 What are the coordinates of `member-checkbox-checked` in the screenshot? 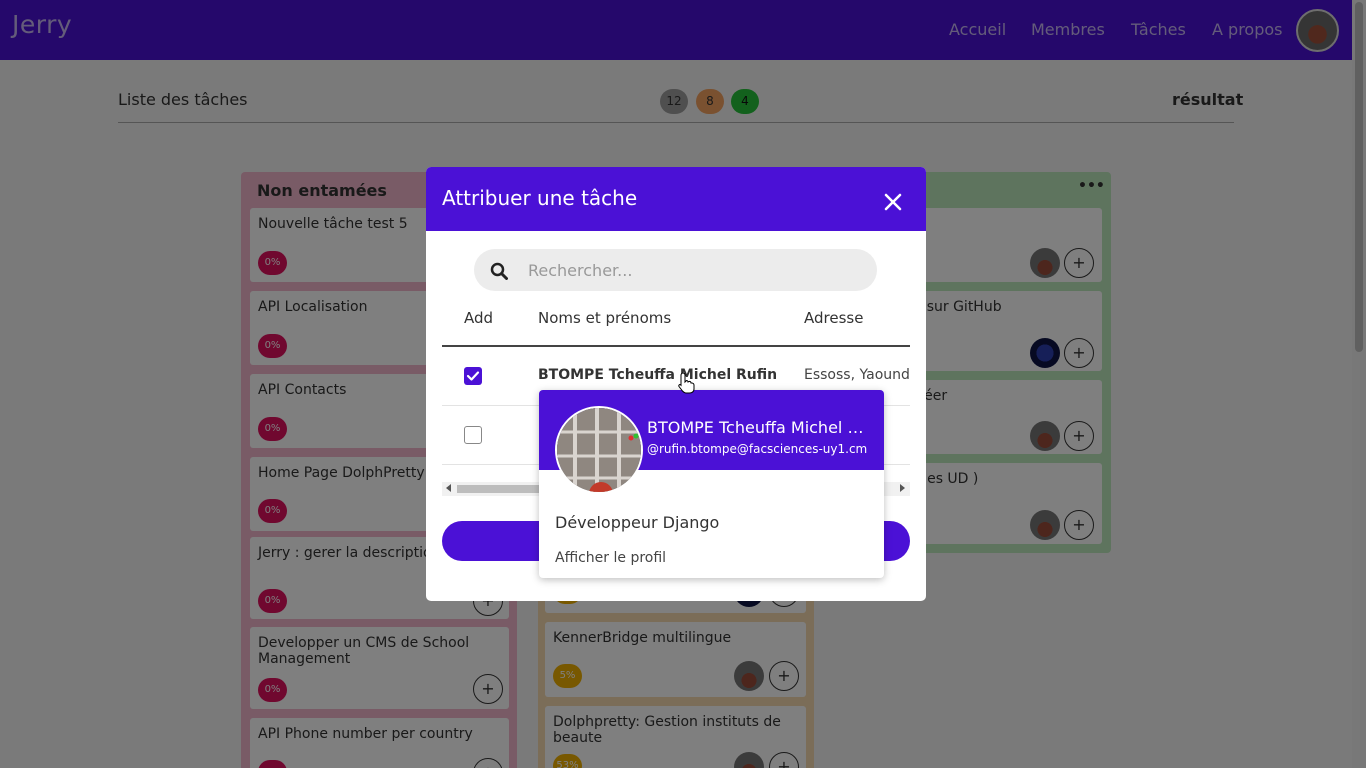 It's located at (473, 376).